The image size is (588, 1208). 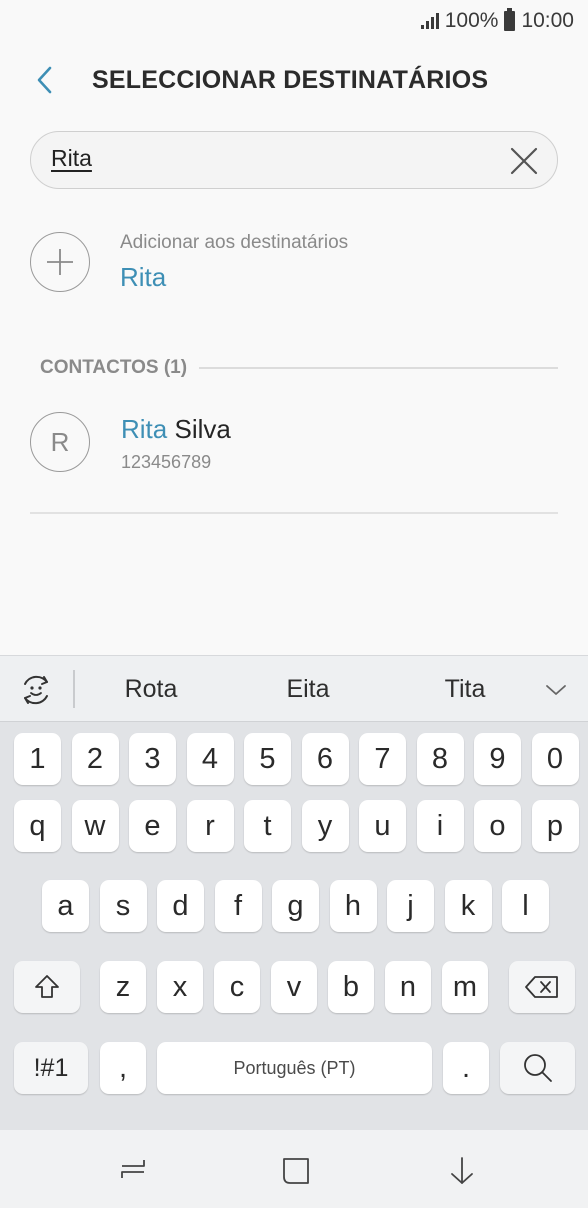 What do you see at coordinates (123, 987) in the screenshot?
I see `letter-key-0: z` at bounding box center [123, 987].